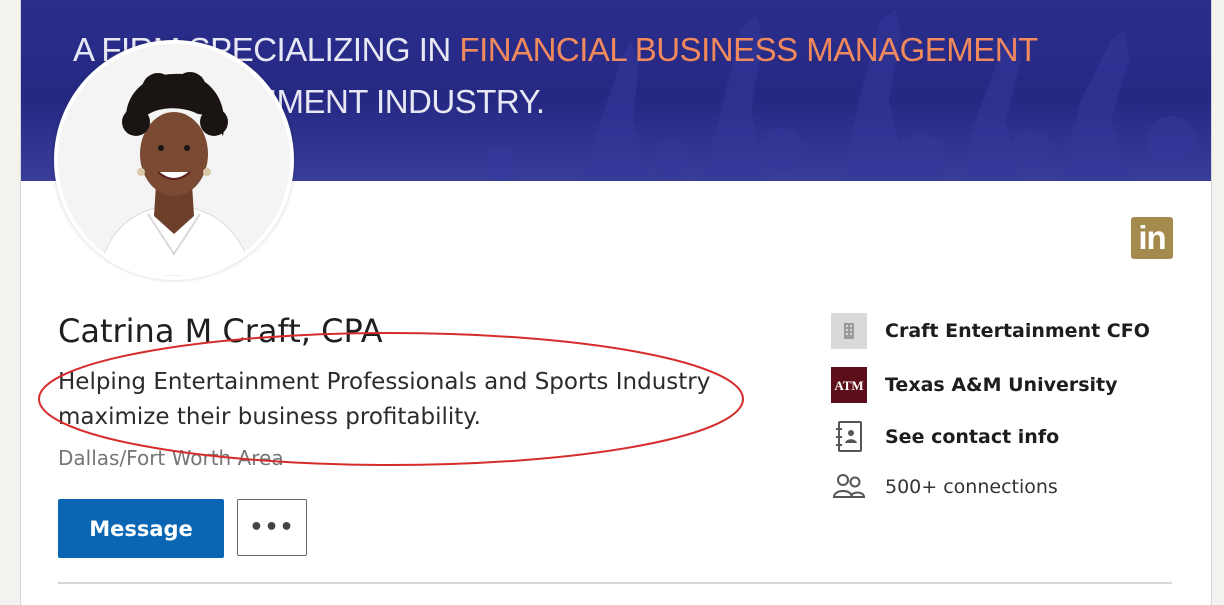 The image size is (1224, 605). What do you see at coordinates (220, 331) in the screenshot?
I see `profile-name: Catrina M Craft, CPA` at bounding box center [220, 331].